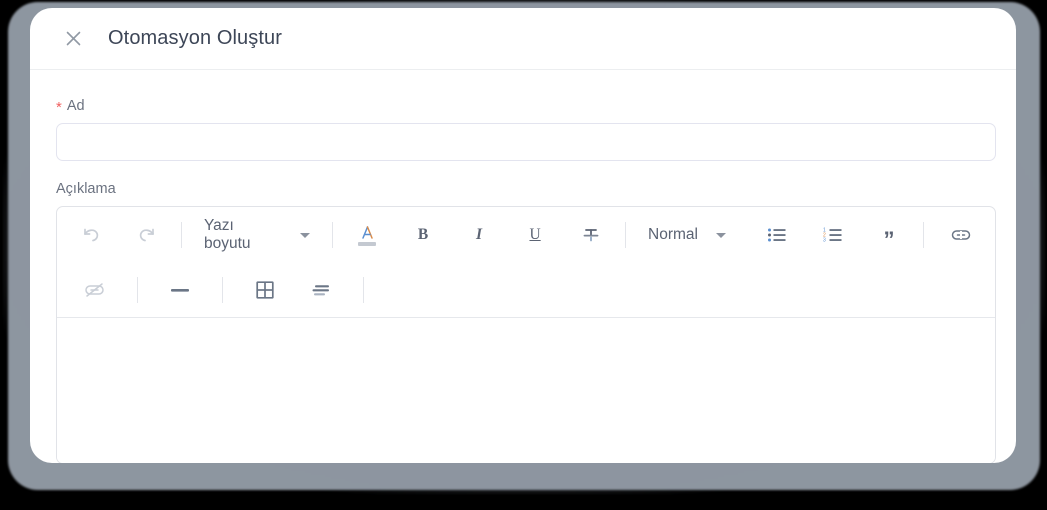  What do you see at coordinates (265, 290) in the screenshot?
I see `table-icon` at bounding box center [265, 290].